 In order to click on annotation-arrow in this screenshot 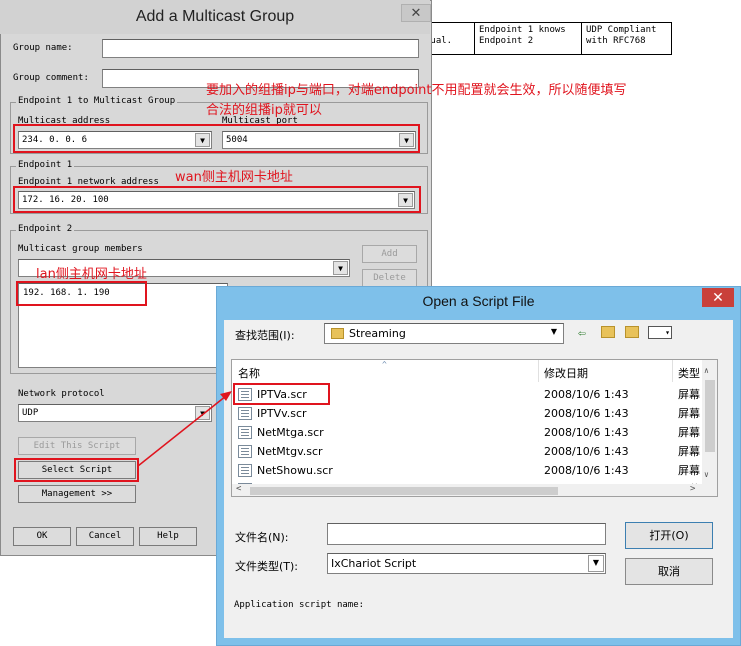, I will do `click(184, 429)`.